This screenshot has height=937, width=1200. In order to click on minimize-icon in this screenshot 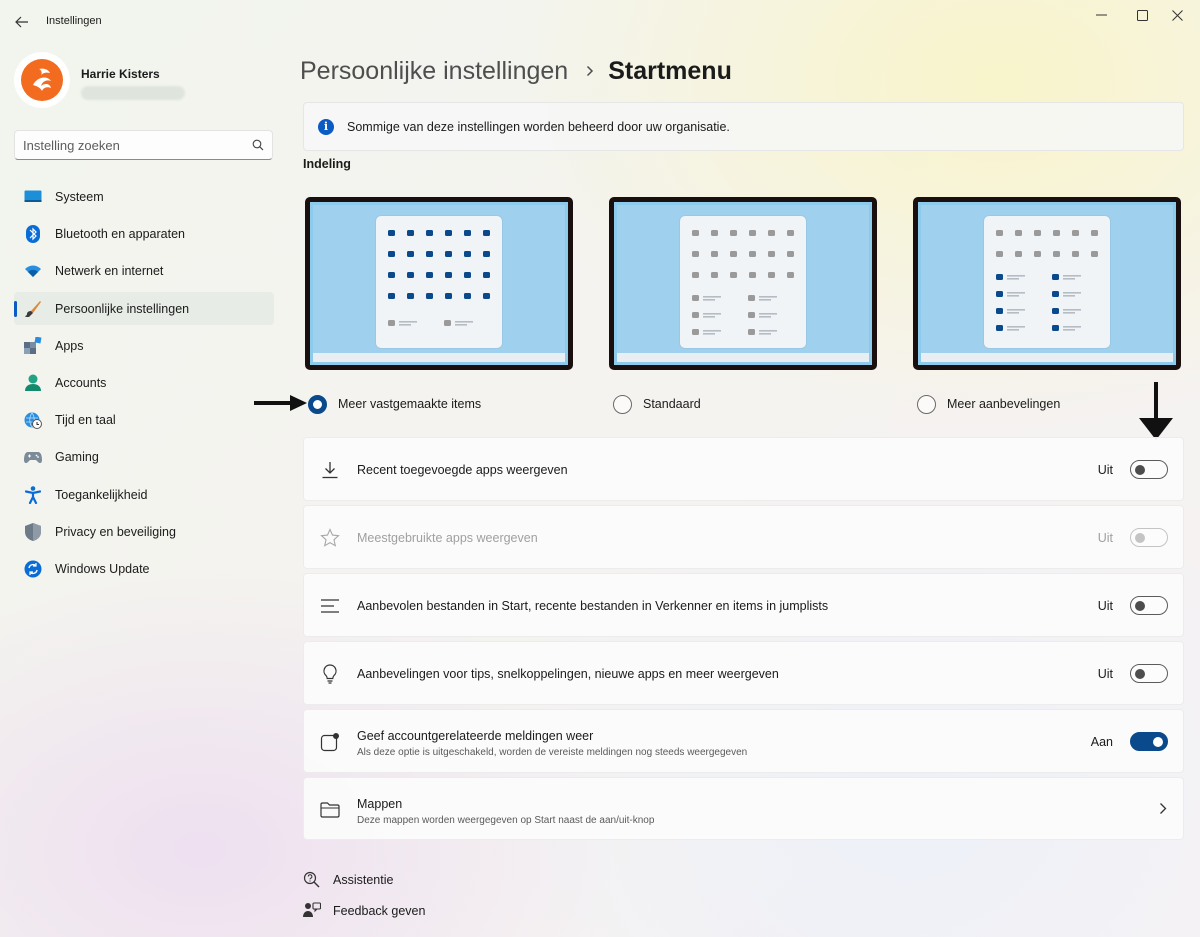, I will do `click(1101, 15)`.